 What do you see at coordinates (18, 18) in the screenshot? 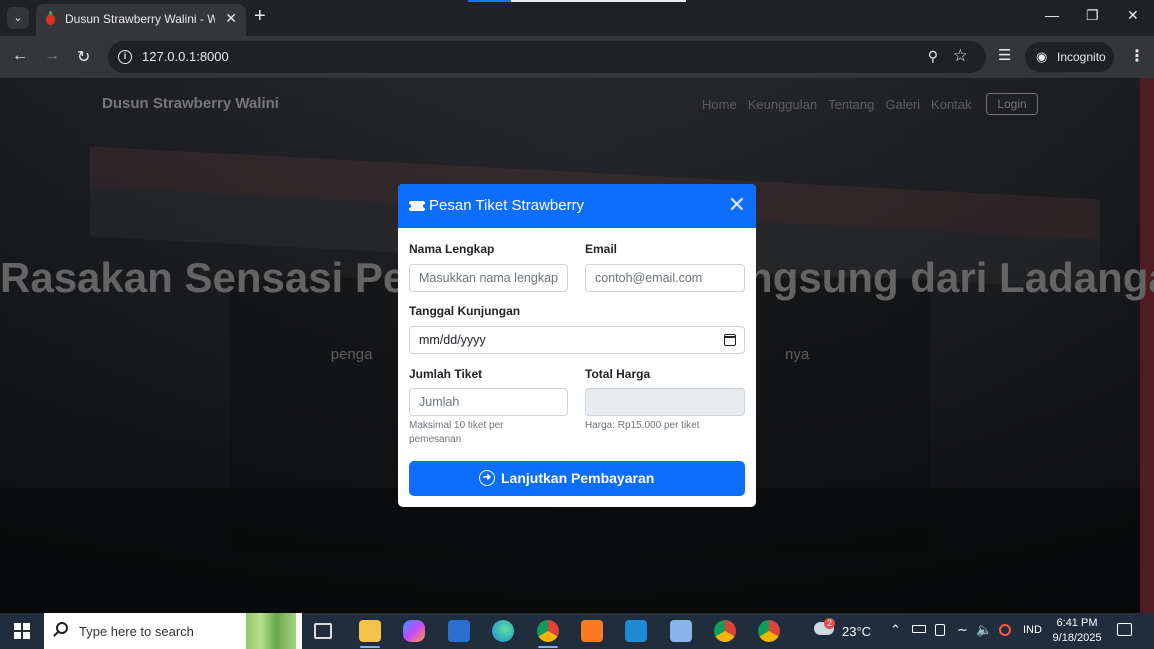
I see `tab-search-chevron-icon: ⌄` at bounding box center [18, 18].